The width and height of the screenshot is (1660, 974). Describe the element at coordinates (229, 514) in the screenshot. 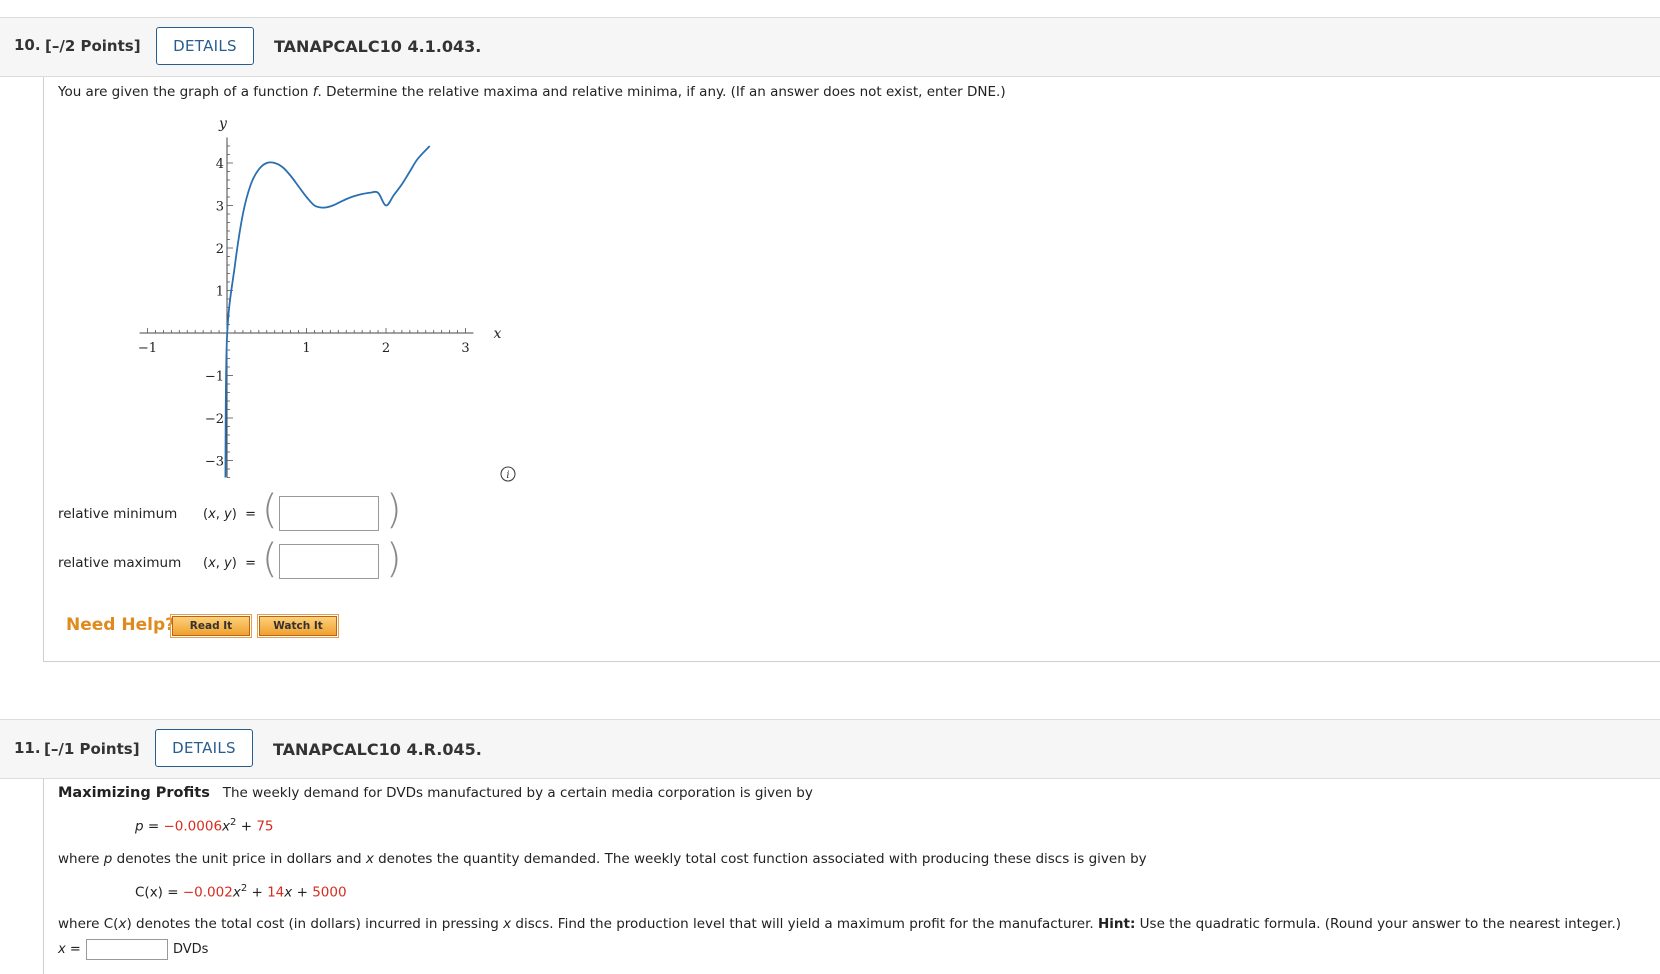

I see `rel-min-xy-label: (x, y) =` at that location.